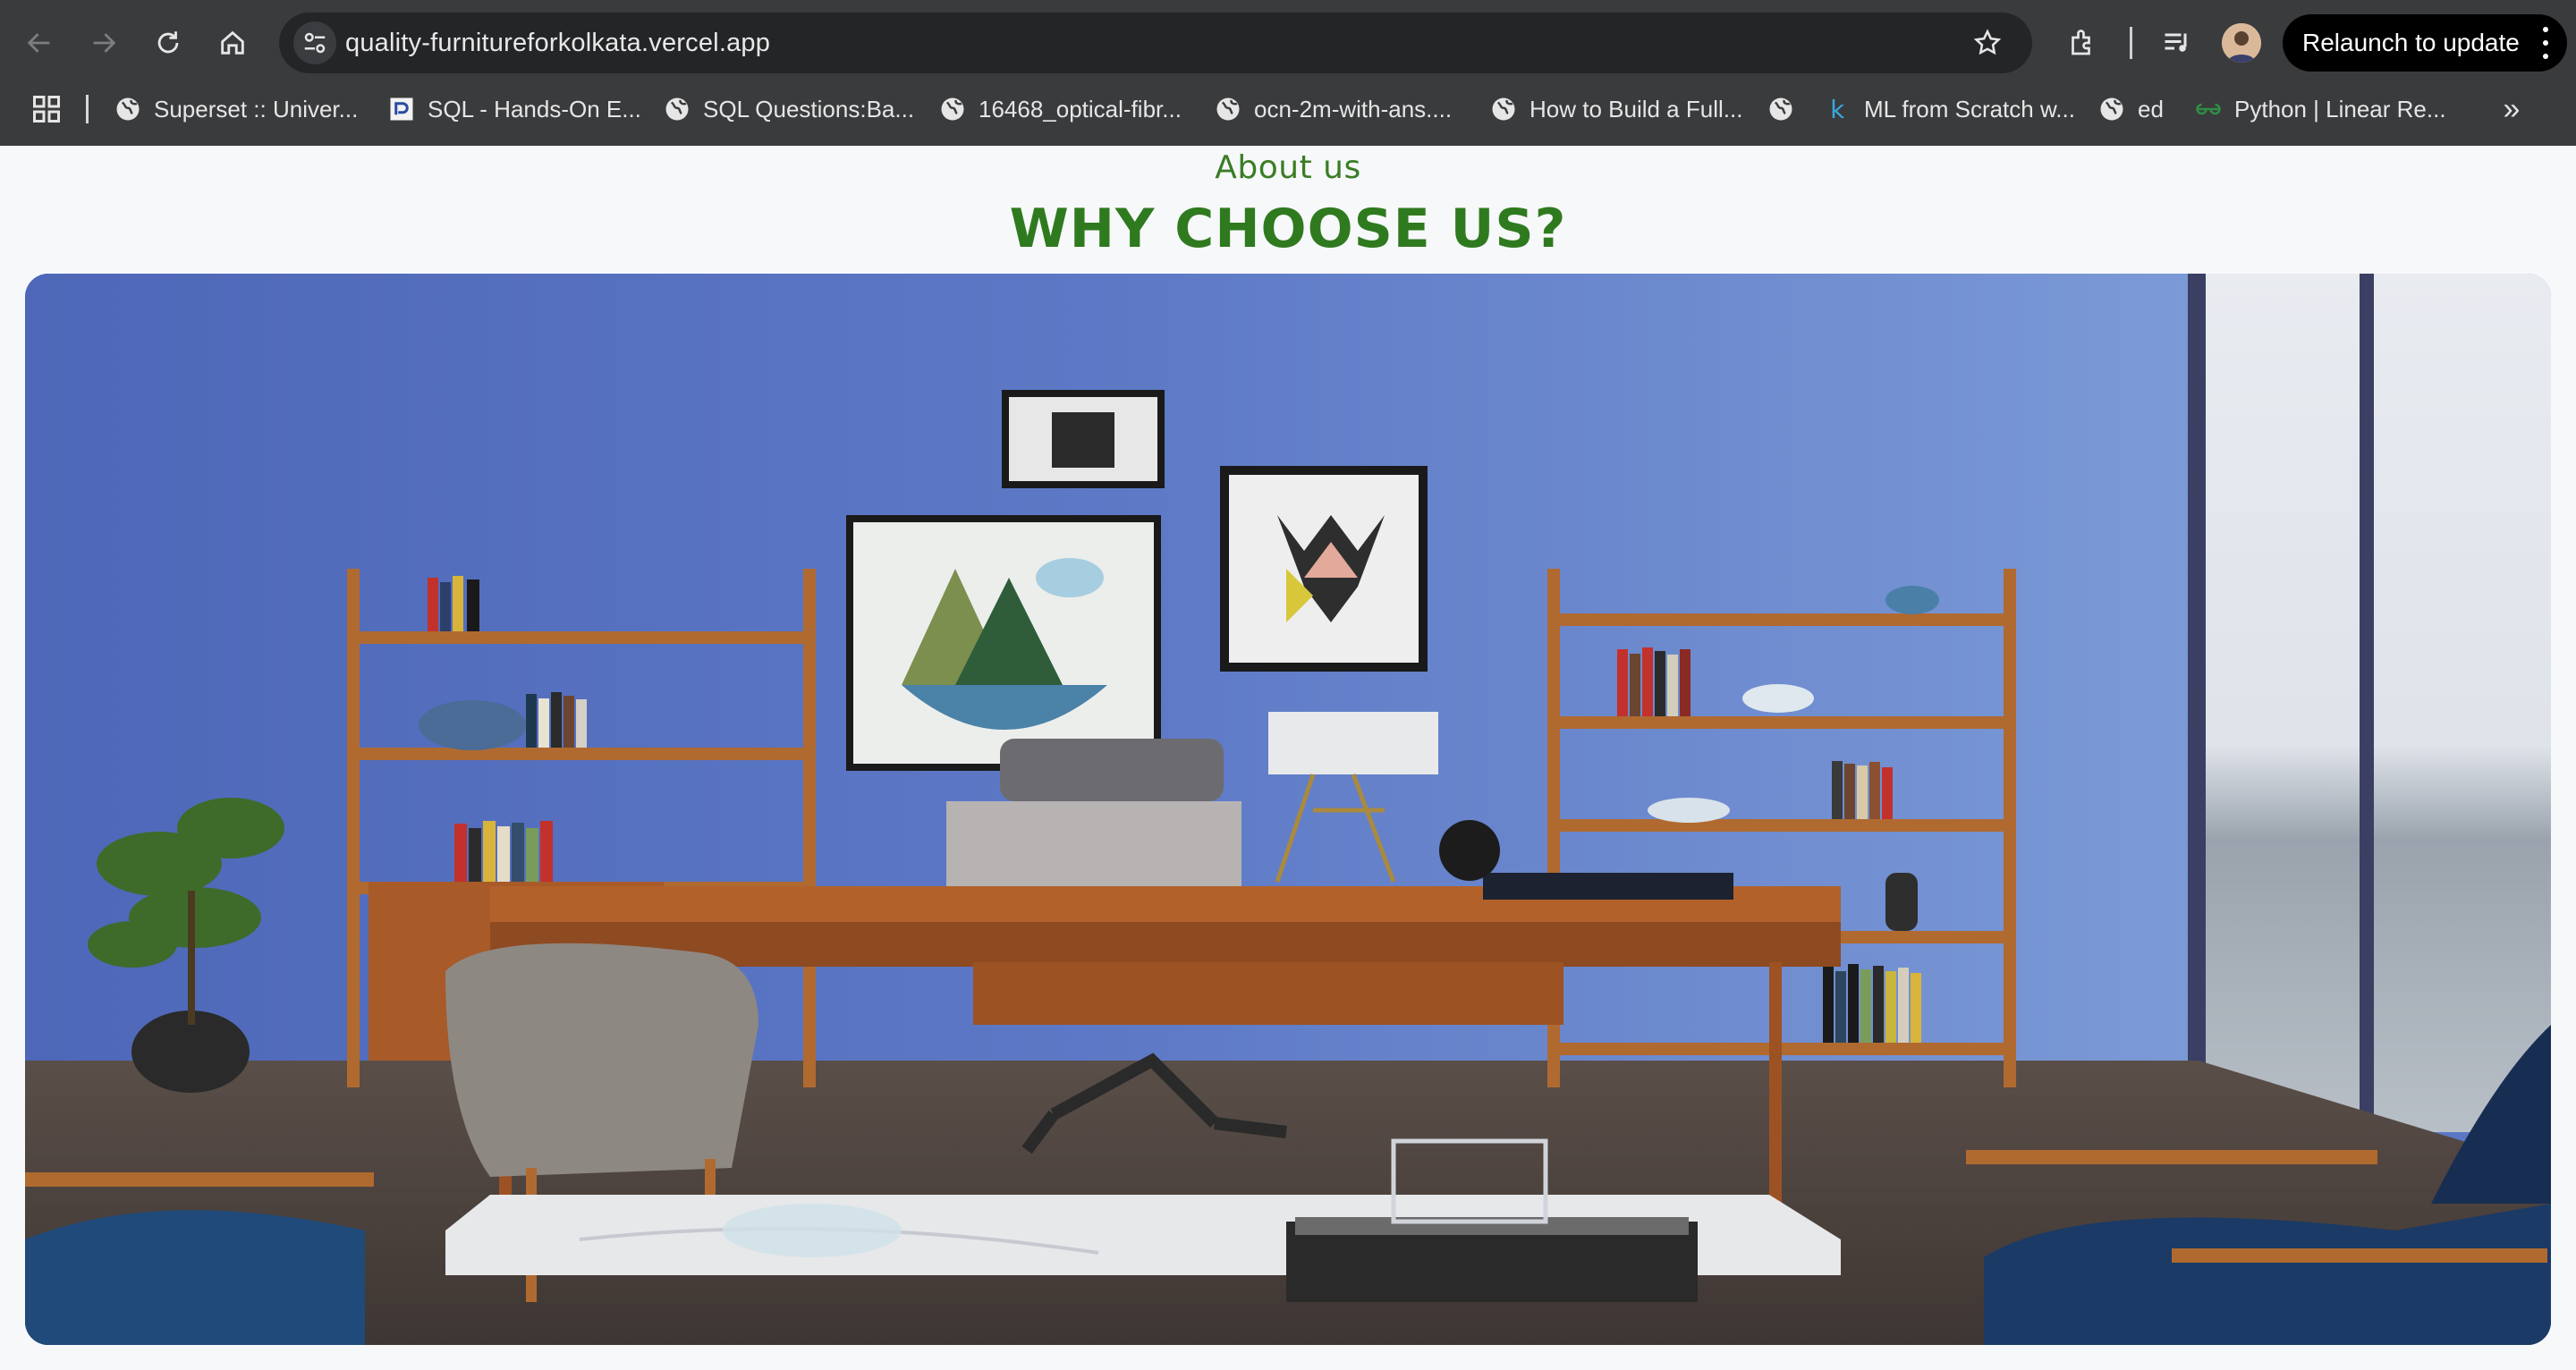 The image size is (2576, 1370). Describe the element at coordinates (401, 109) in the screenshot. I see `site-logo-icon` at that location.